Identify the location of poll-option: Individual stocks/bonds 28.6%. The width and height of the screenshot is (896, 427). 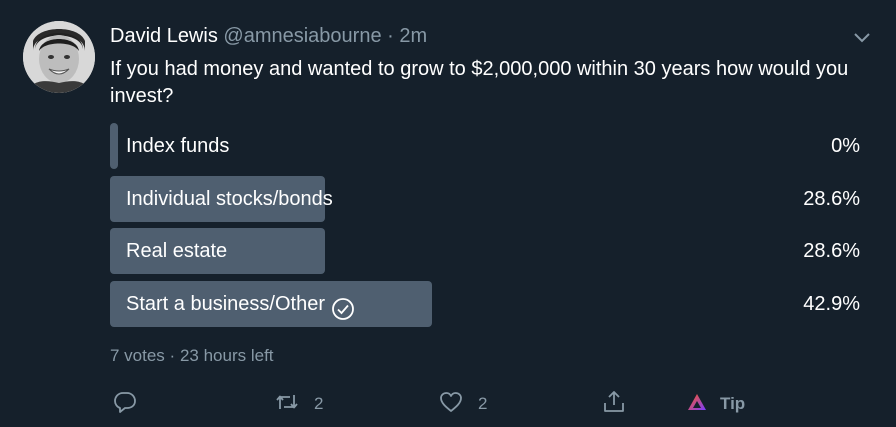
(485, 198).